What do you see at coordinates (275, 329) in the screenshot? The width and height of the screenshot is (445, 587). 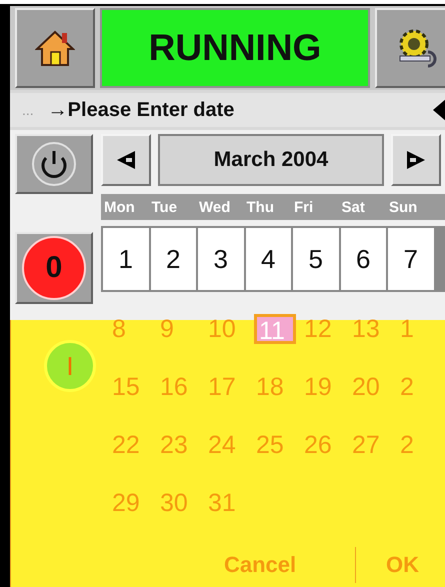 I see `day-cell: 11` at bounding box center [275, 329].